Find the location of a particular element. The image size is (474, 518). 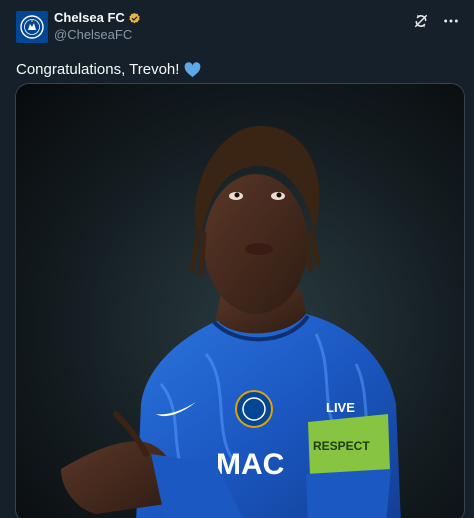

chelsea-crest-icon is located at coordinates (32, 27).